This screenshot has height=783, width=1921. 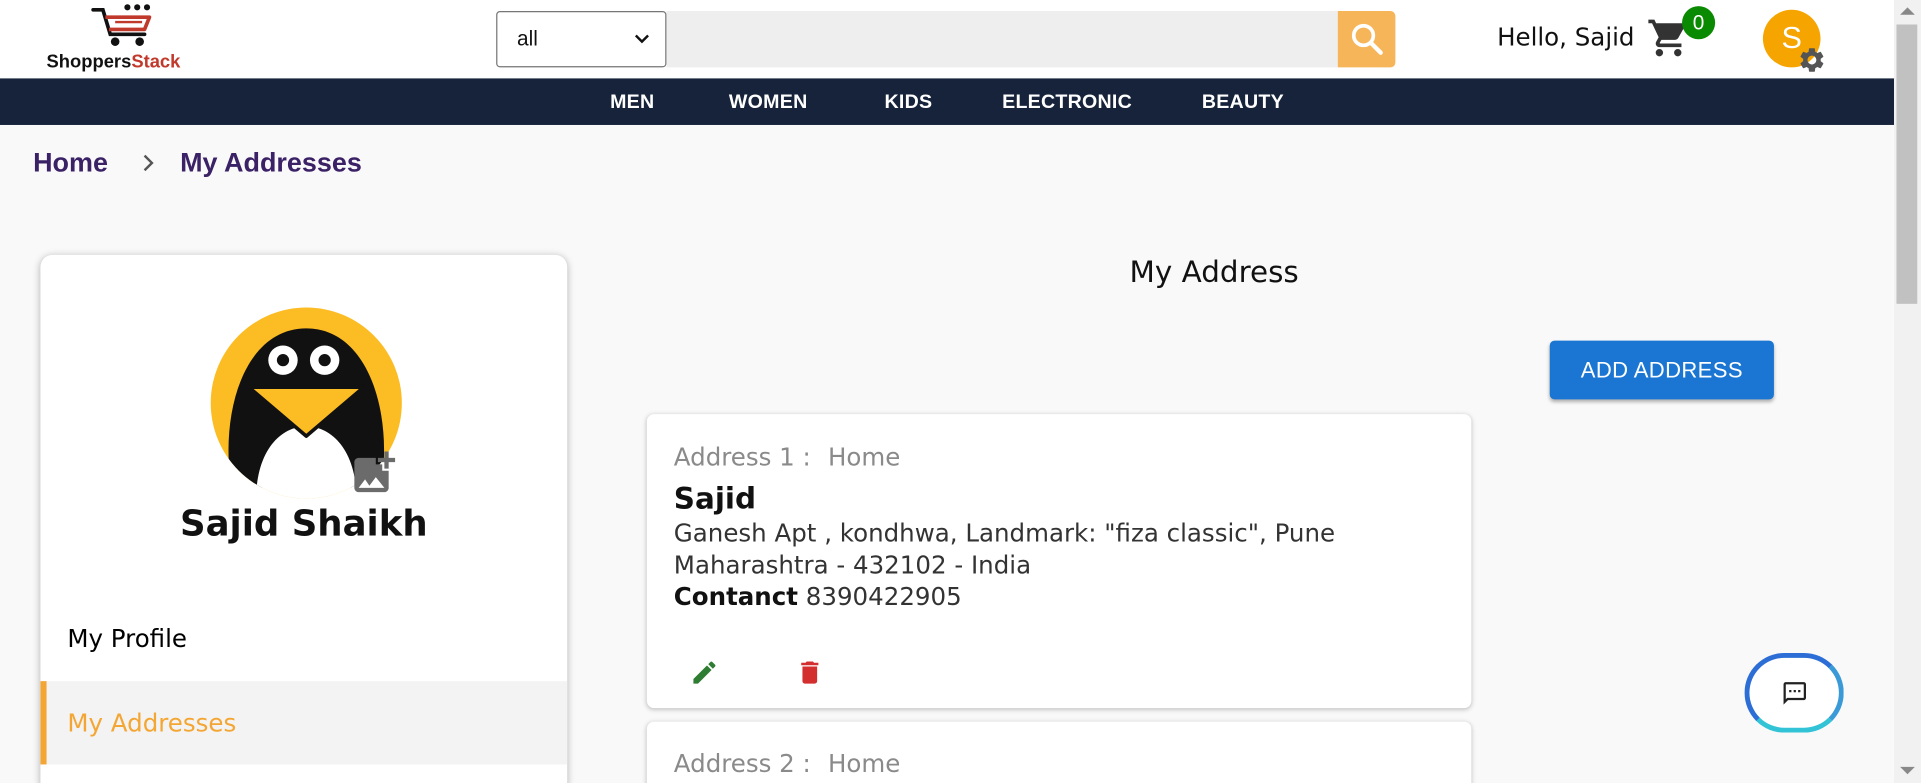 What do you see at coordinates (1811, 59) in the screenshot?
I see `settings-gear-icon` at bounding box center [1811, 59].